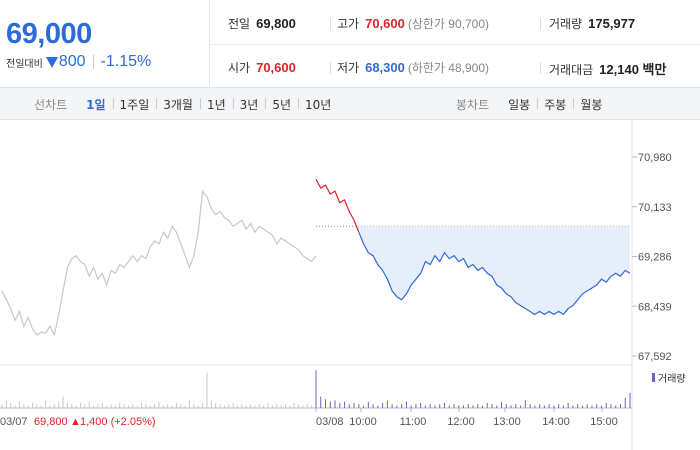 The width and height of the screenshot is (700, 450). What do you see at coordinates (655, 208) in the screenshot?
I see `y-tick-label: 70,133` at bounding box center [655, 208].